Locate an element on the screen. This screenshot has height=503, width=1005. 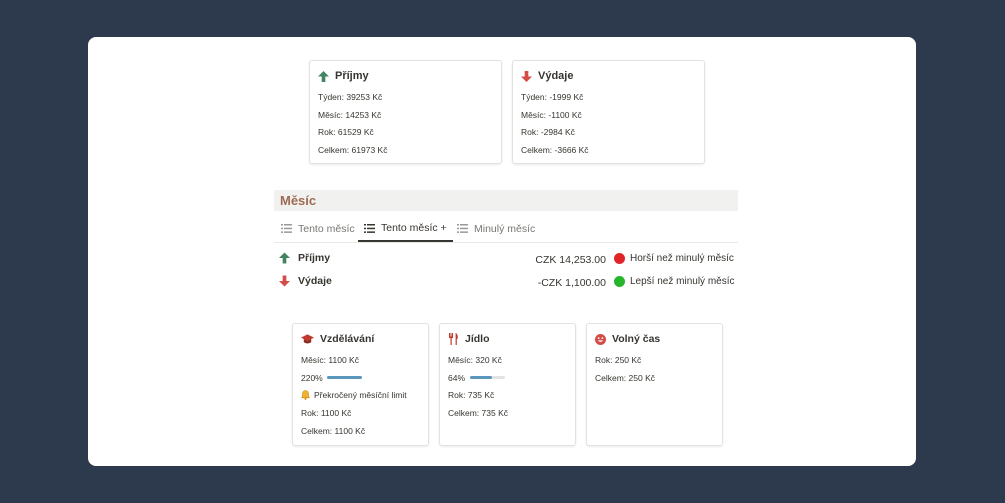
green-status-dot is located at coordinates (619, 281).